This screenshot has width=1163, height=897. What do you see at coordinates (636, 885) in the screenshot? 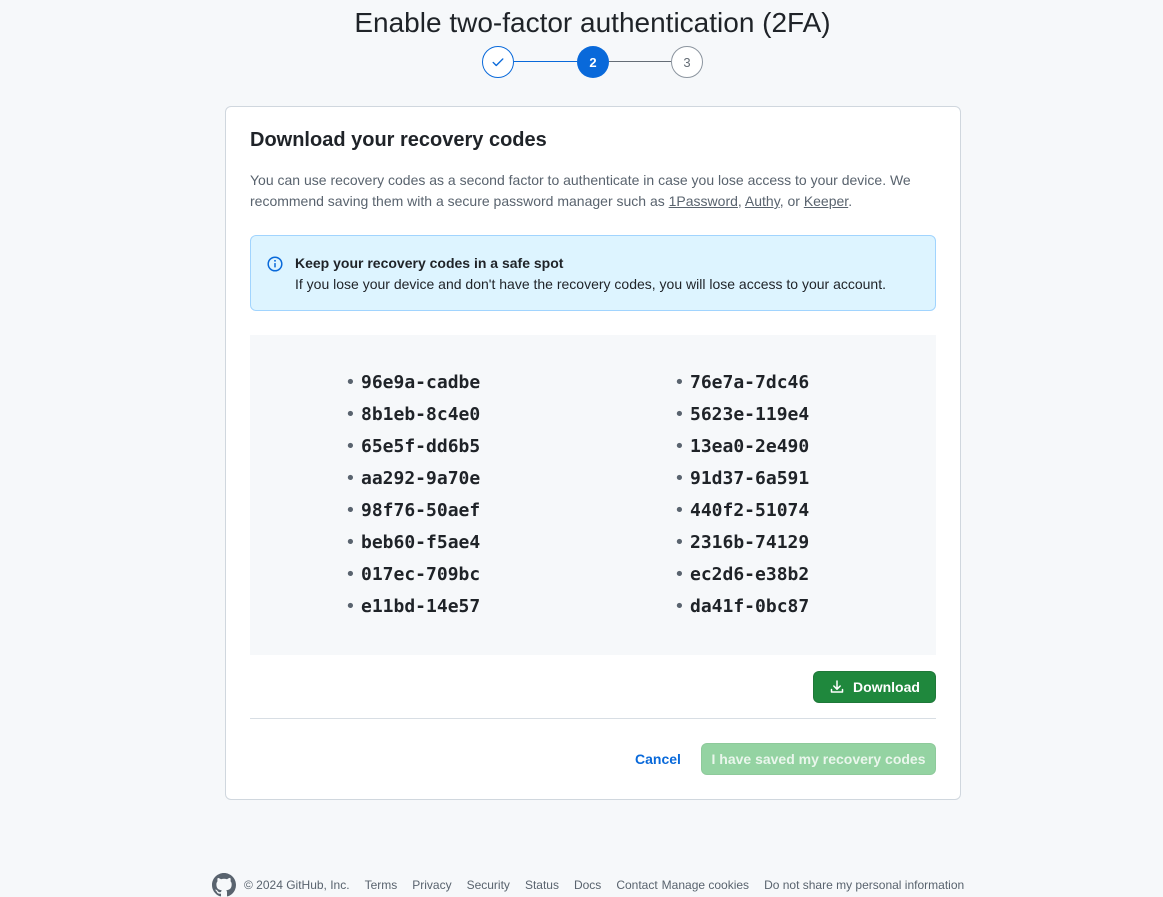
I see `footer-link-contact: Contact` at bounding box center [636, 885].